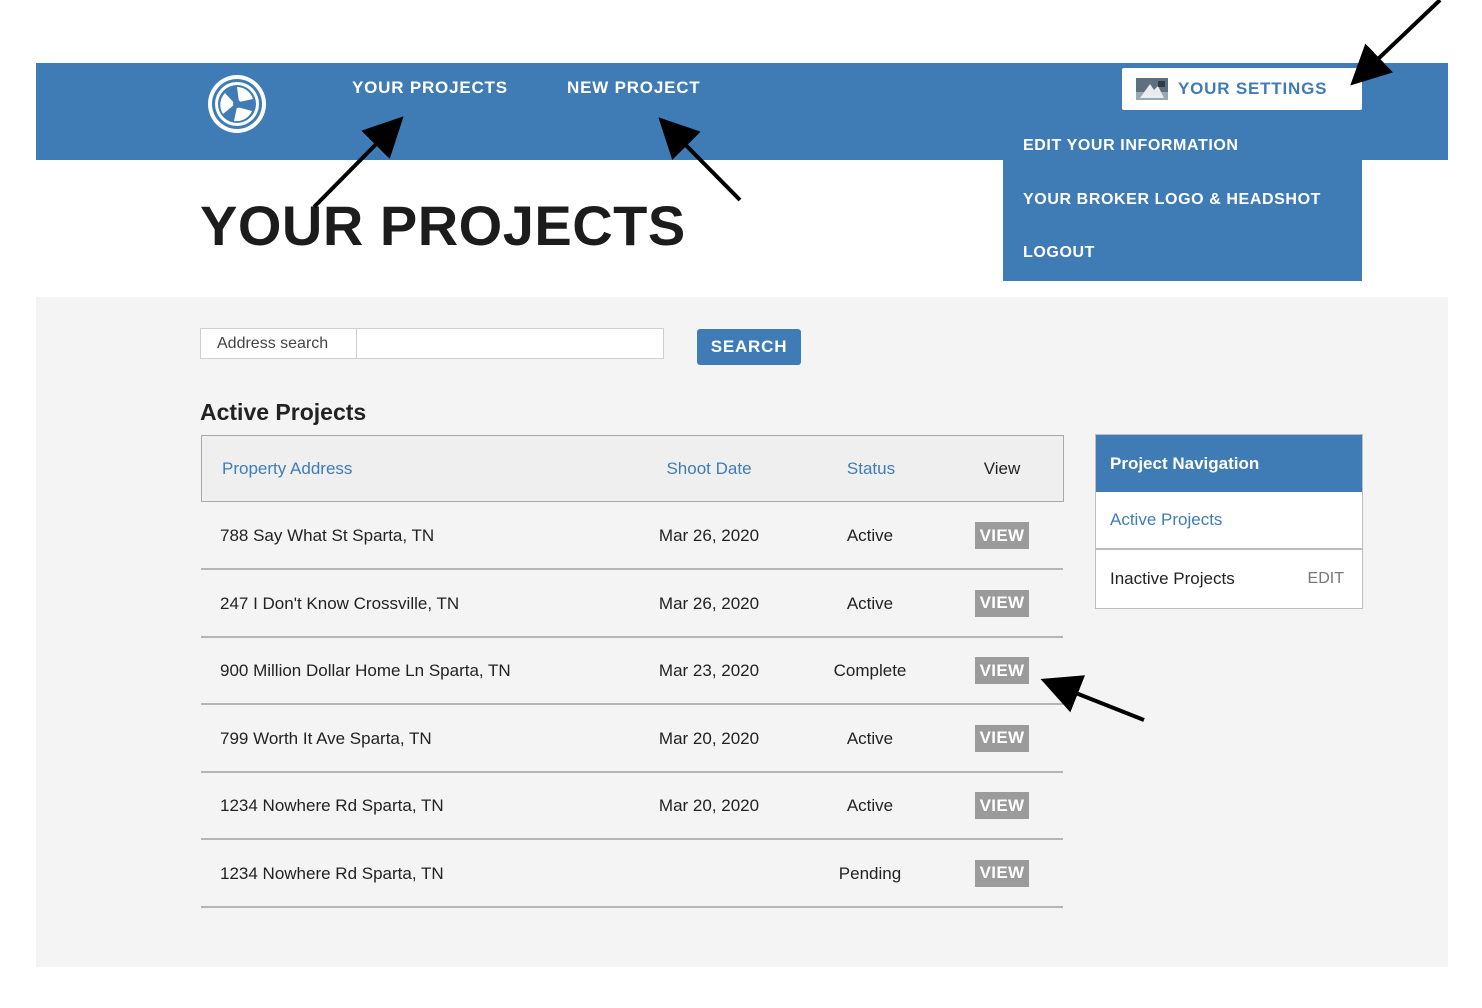 The width and height of the screenshot is (1482, 1008). What do you see at coordinates (283, 412) in the screenshot?
I see `active-projects-title: Active Projects` at bounding box center [283, 412].